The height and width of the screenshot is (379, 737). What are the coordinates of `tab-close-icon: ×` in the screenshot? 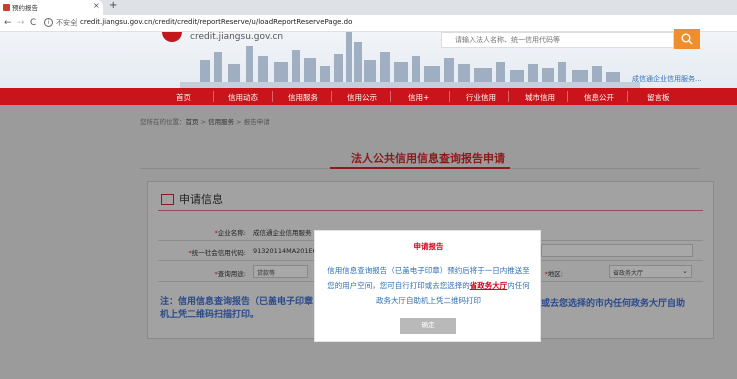 It's located at (96, 5).